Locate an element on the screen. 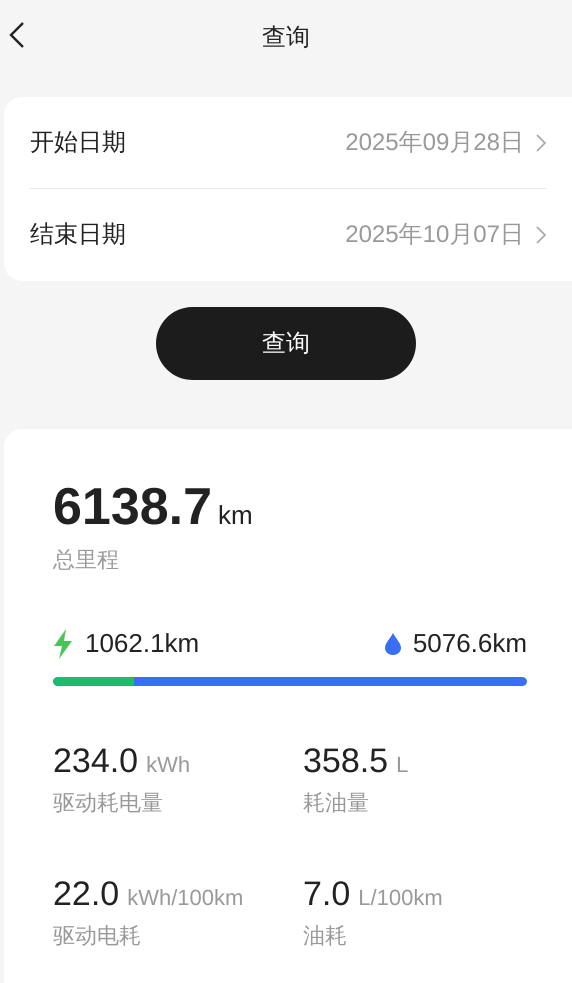  stat-value: 22.0 is located at coordinates (86, 894).